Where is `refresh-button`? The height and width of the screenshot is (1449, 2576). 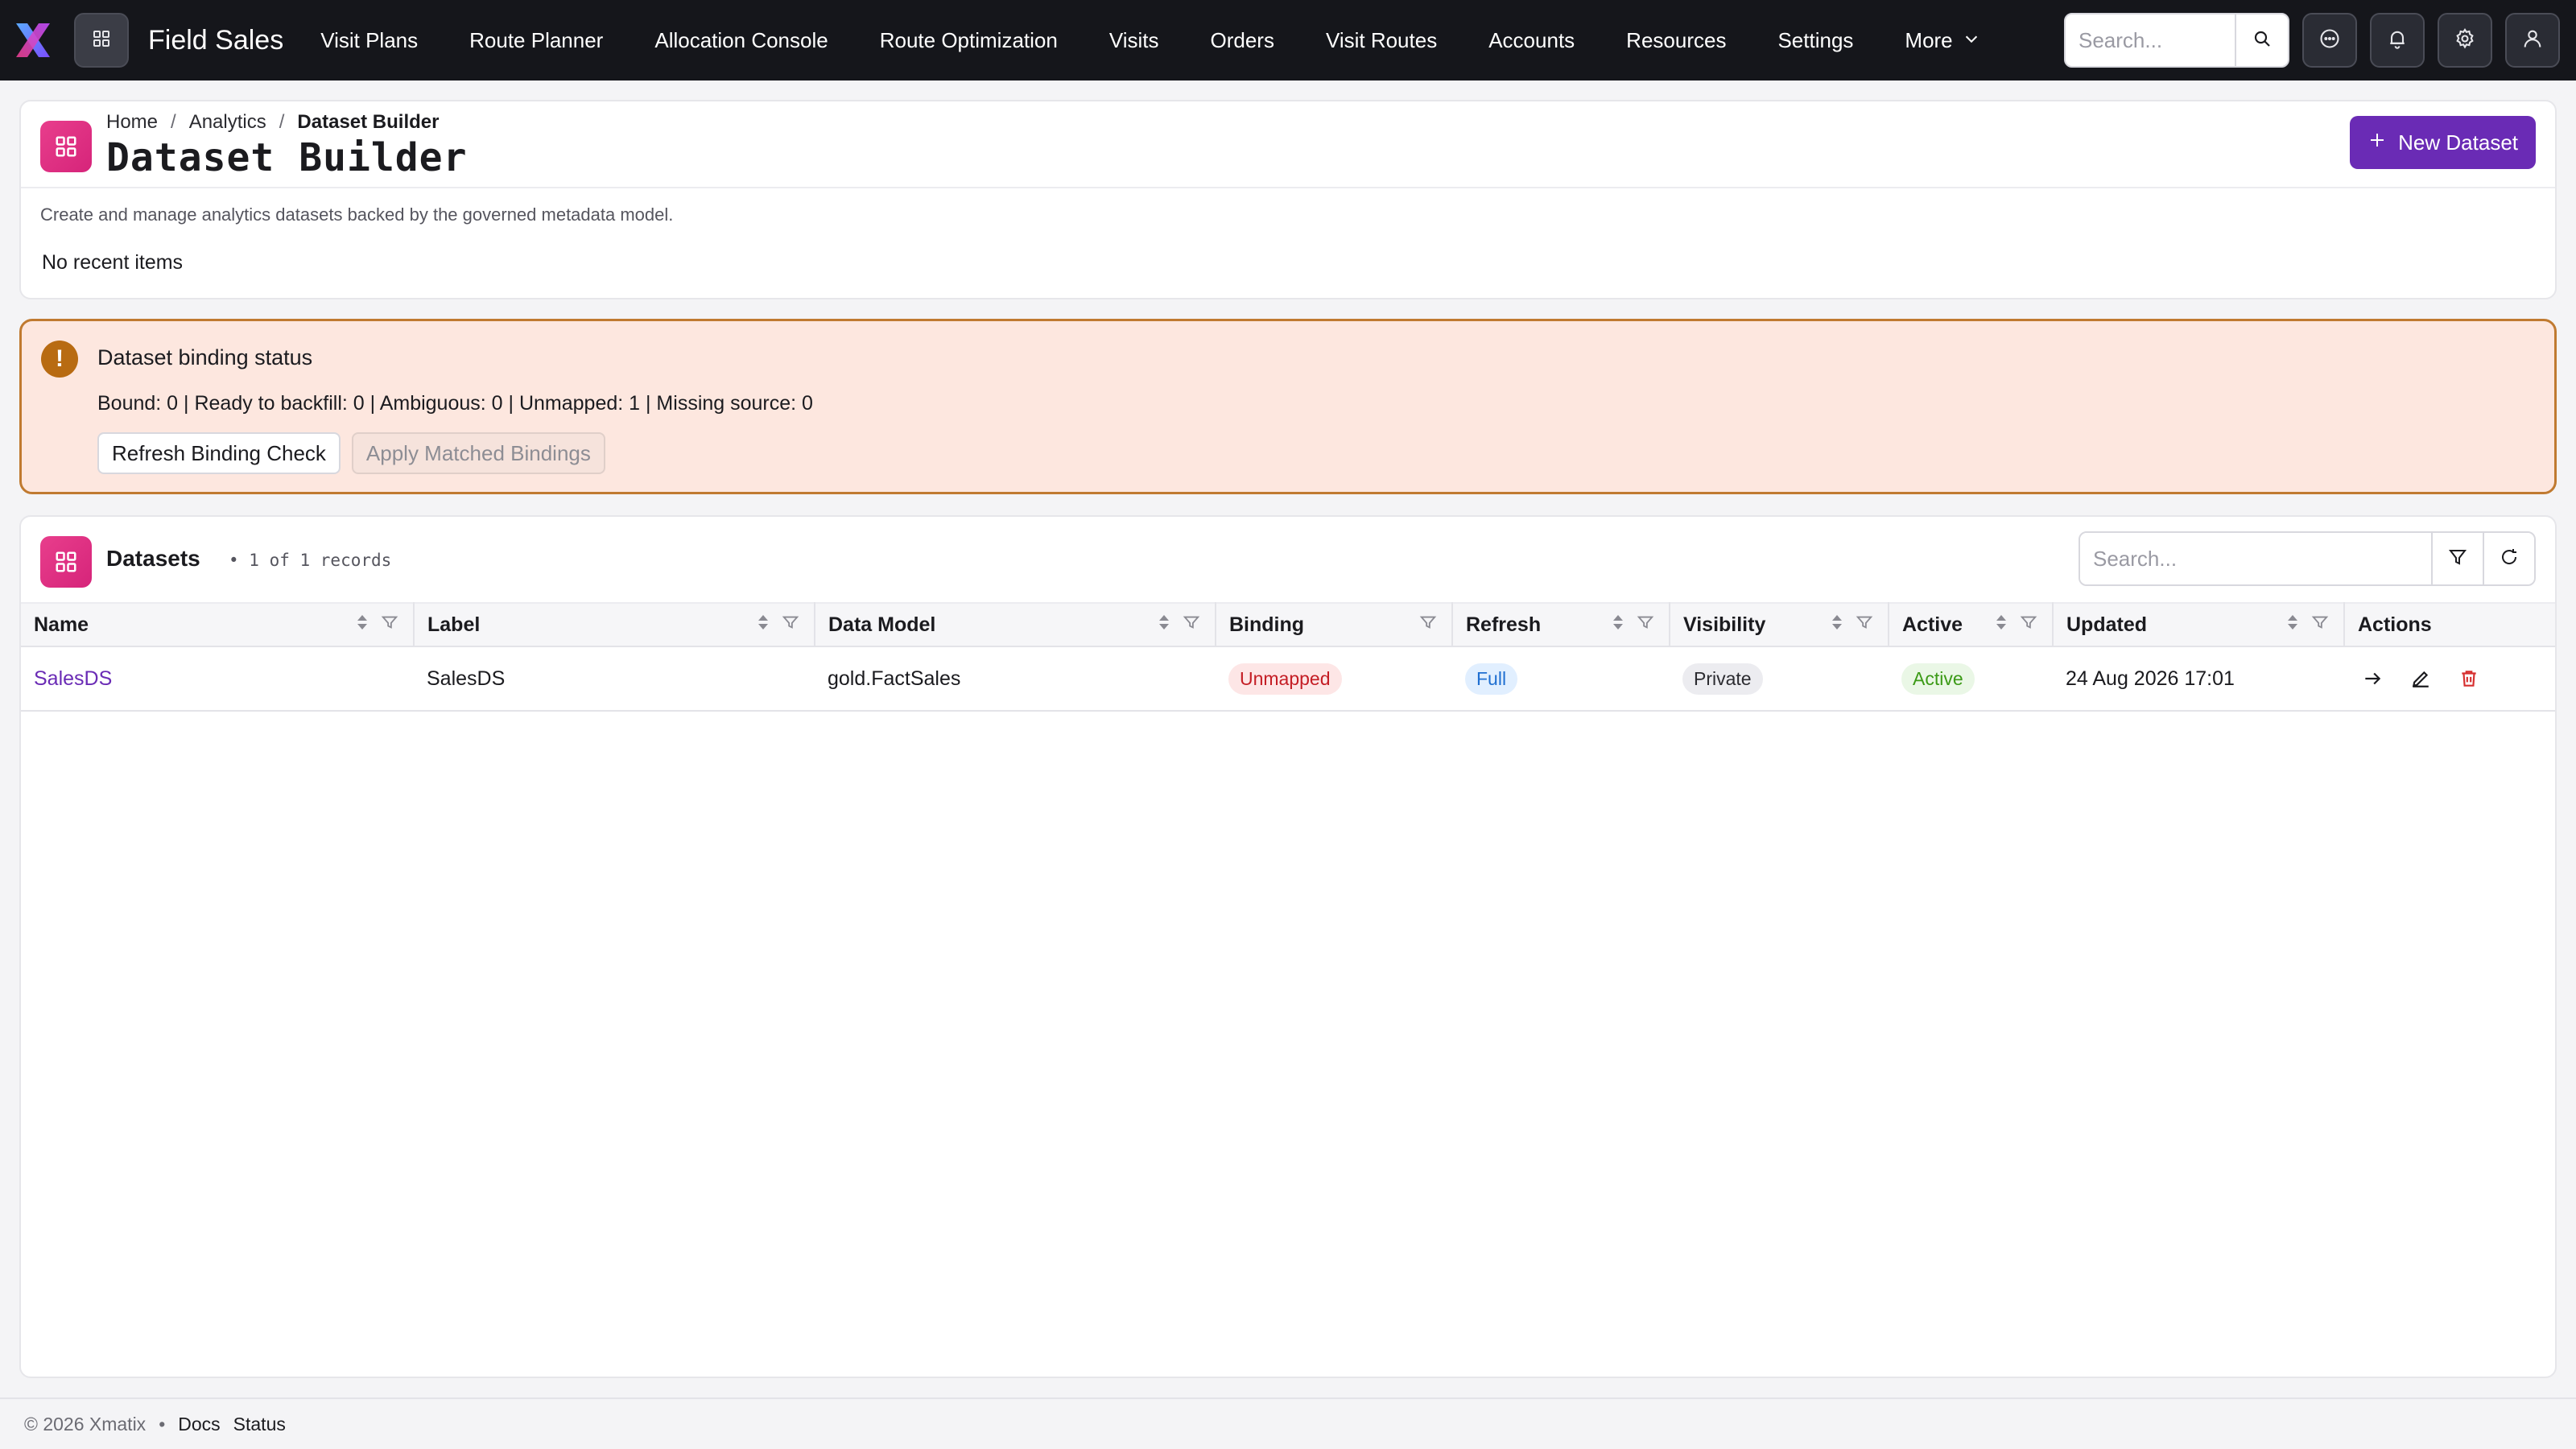 refresh-button is located at coordinates (2508, 558).